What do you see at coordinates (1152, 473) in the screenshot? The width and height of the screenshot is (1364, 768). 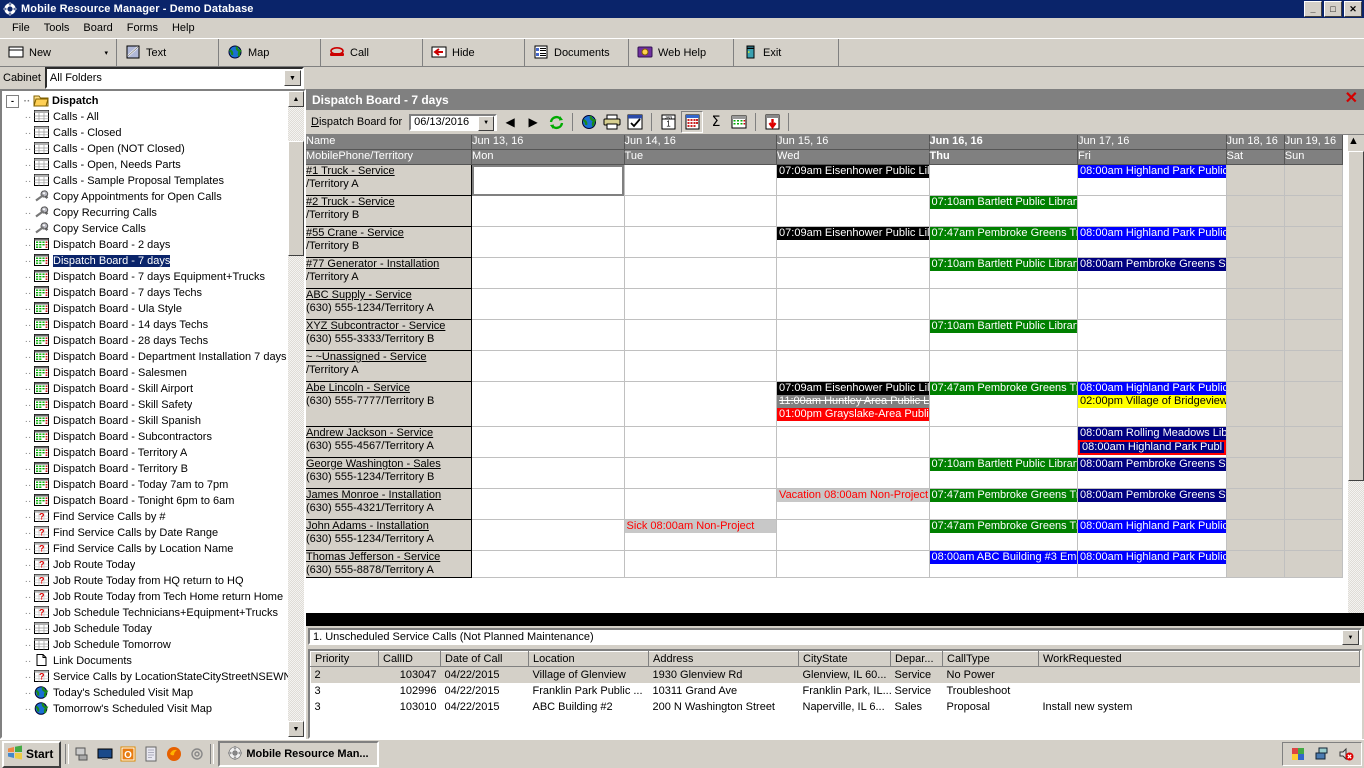 I see `schedule-cell-fri: 08:00am Pembroke Greens Sy` at bounding box center [1152, 473].